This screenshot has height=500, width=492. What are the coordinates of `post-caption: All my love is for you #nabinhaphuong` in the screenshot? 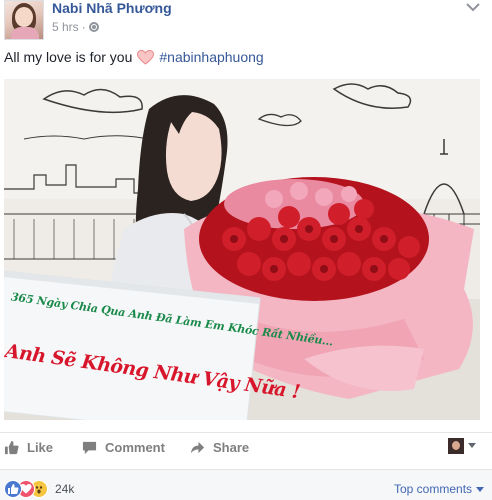 It's located at (134, 57).